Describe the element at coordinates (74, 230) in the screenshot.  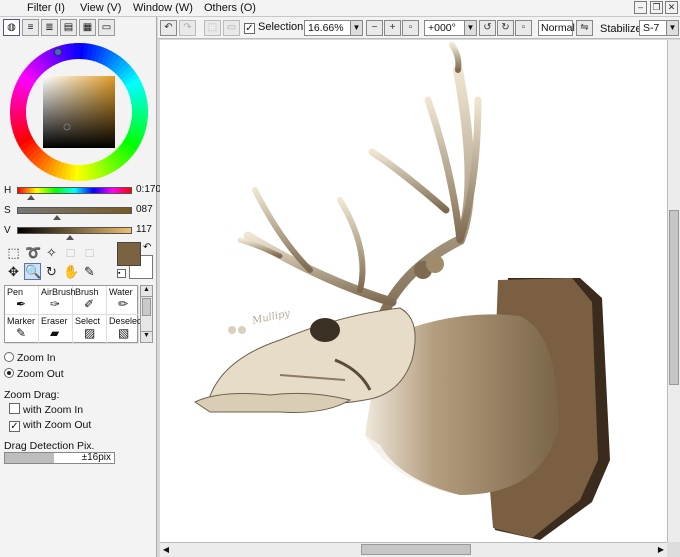
I see `value-slider` at that location.